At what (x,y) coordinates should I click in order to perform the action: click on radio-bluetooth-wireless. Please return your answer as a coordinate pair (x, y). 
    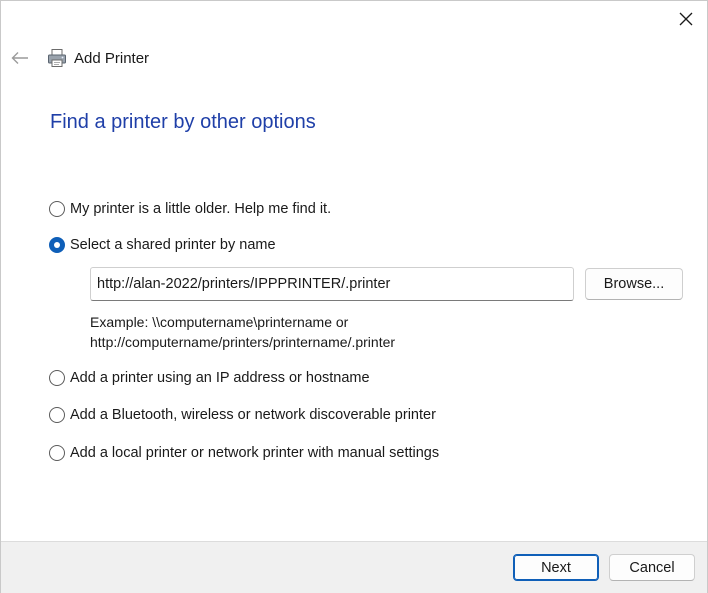
    Looking at the image, I should click on (57, 415).